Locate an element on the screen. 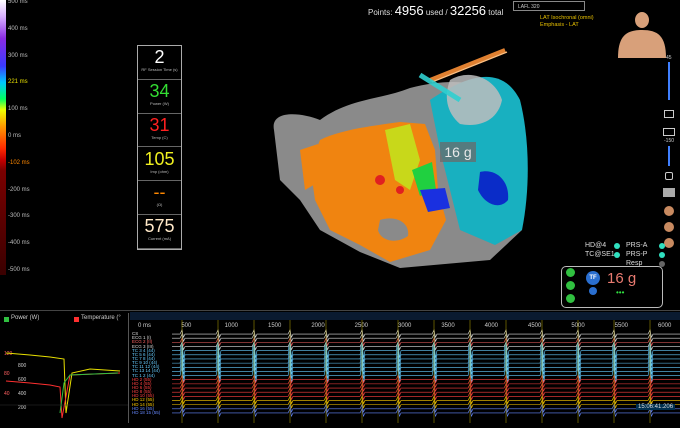  readout-label: Power (W) is located at coordinates (159, 103).